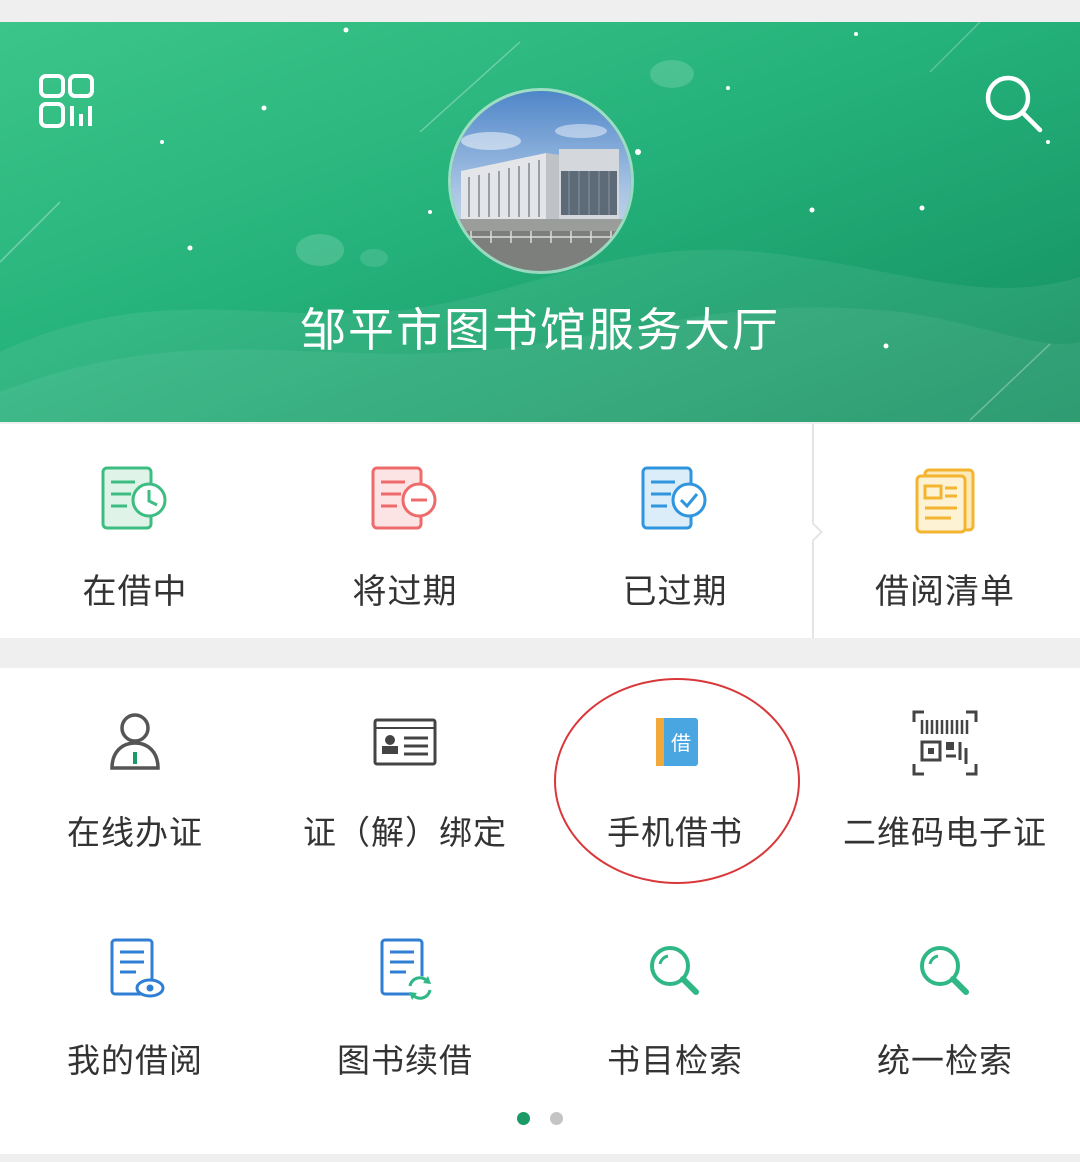  Describe the element at coordinates (945, 538) in the screenshot. I see `stat-borrow-list: 借阅清单` at that location.